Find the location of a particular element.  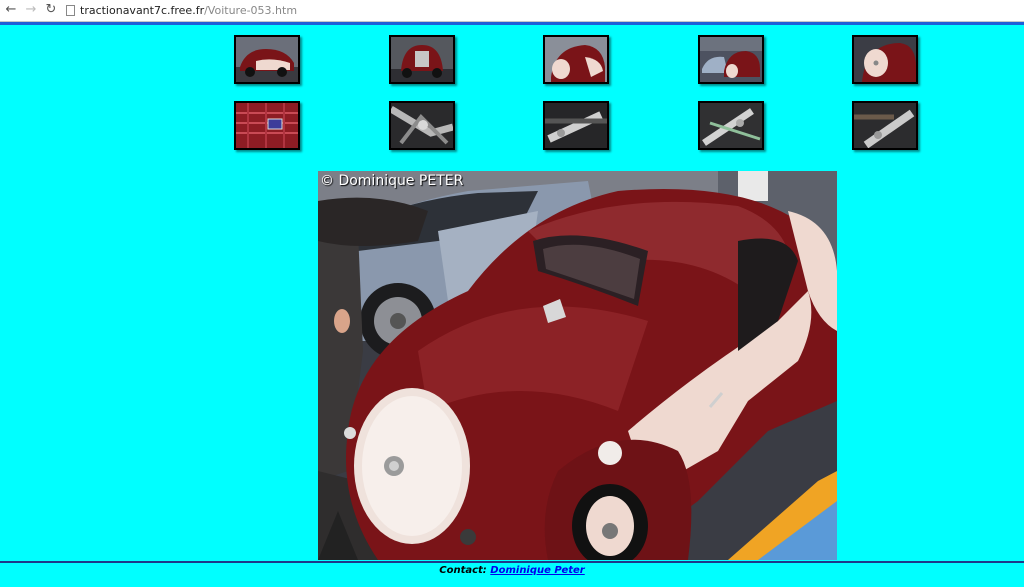

loading-bar is located at coordinates (512, 23).